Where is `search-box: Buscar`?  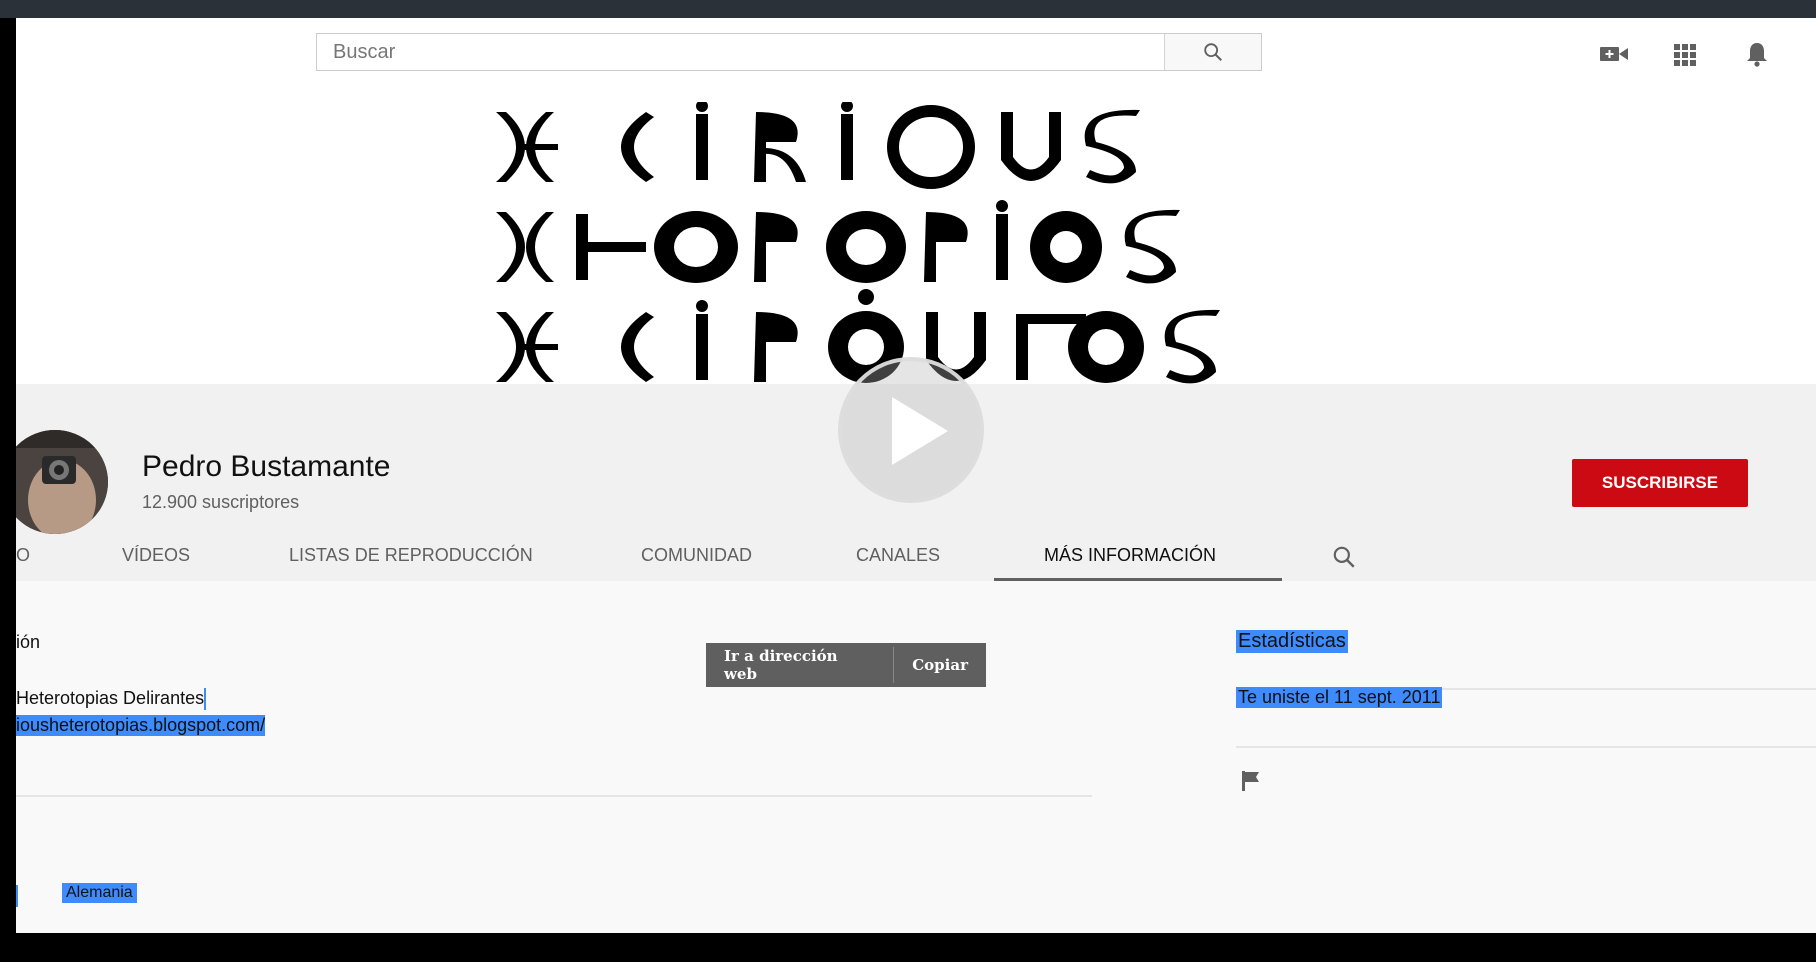 search-box: Buscar is located at coordinates (789, 52).